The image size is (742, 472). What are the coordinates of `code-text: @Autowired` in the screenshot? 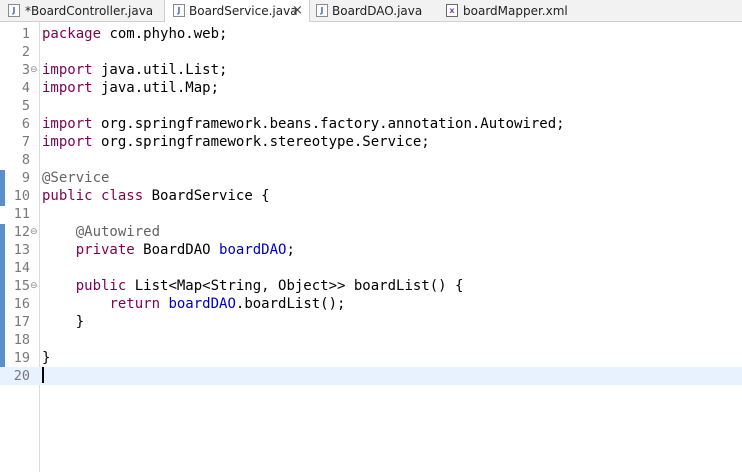 It's located at (101, 232).